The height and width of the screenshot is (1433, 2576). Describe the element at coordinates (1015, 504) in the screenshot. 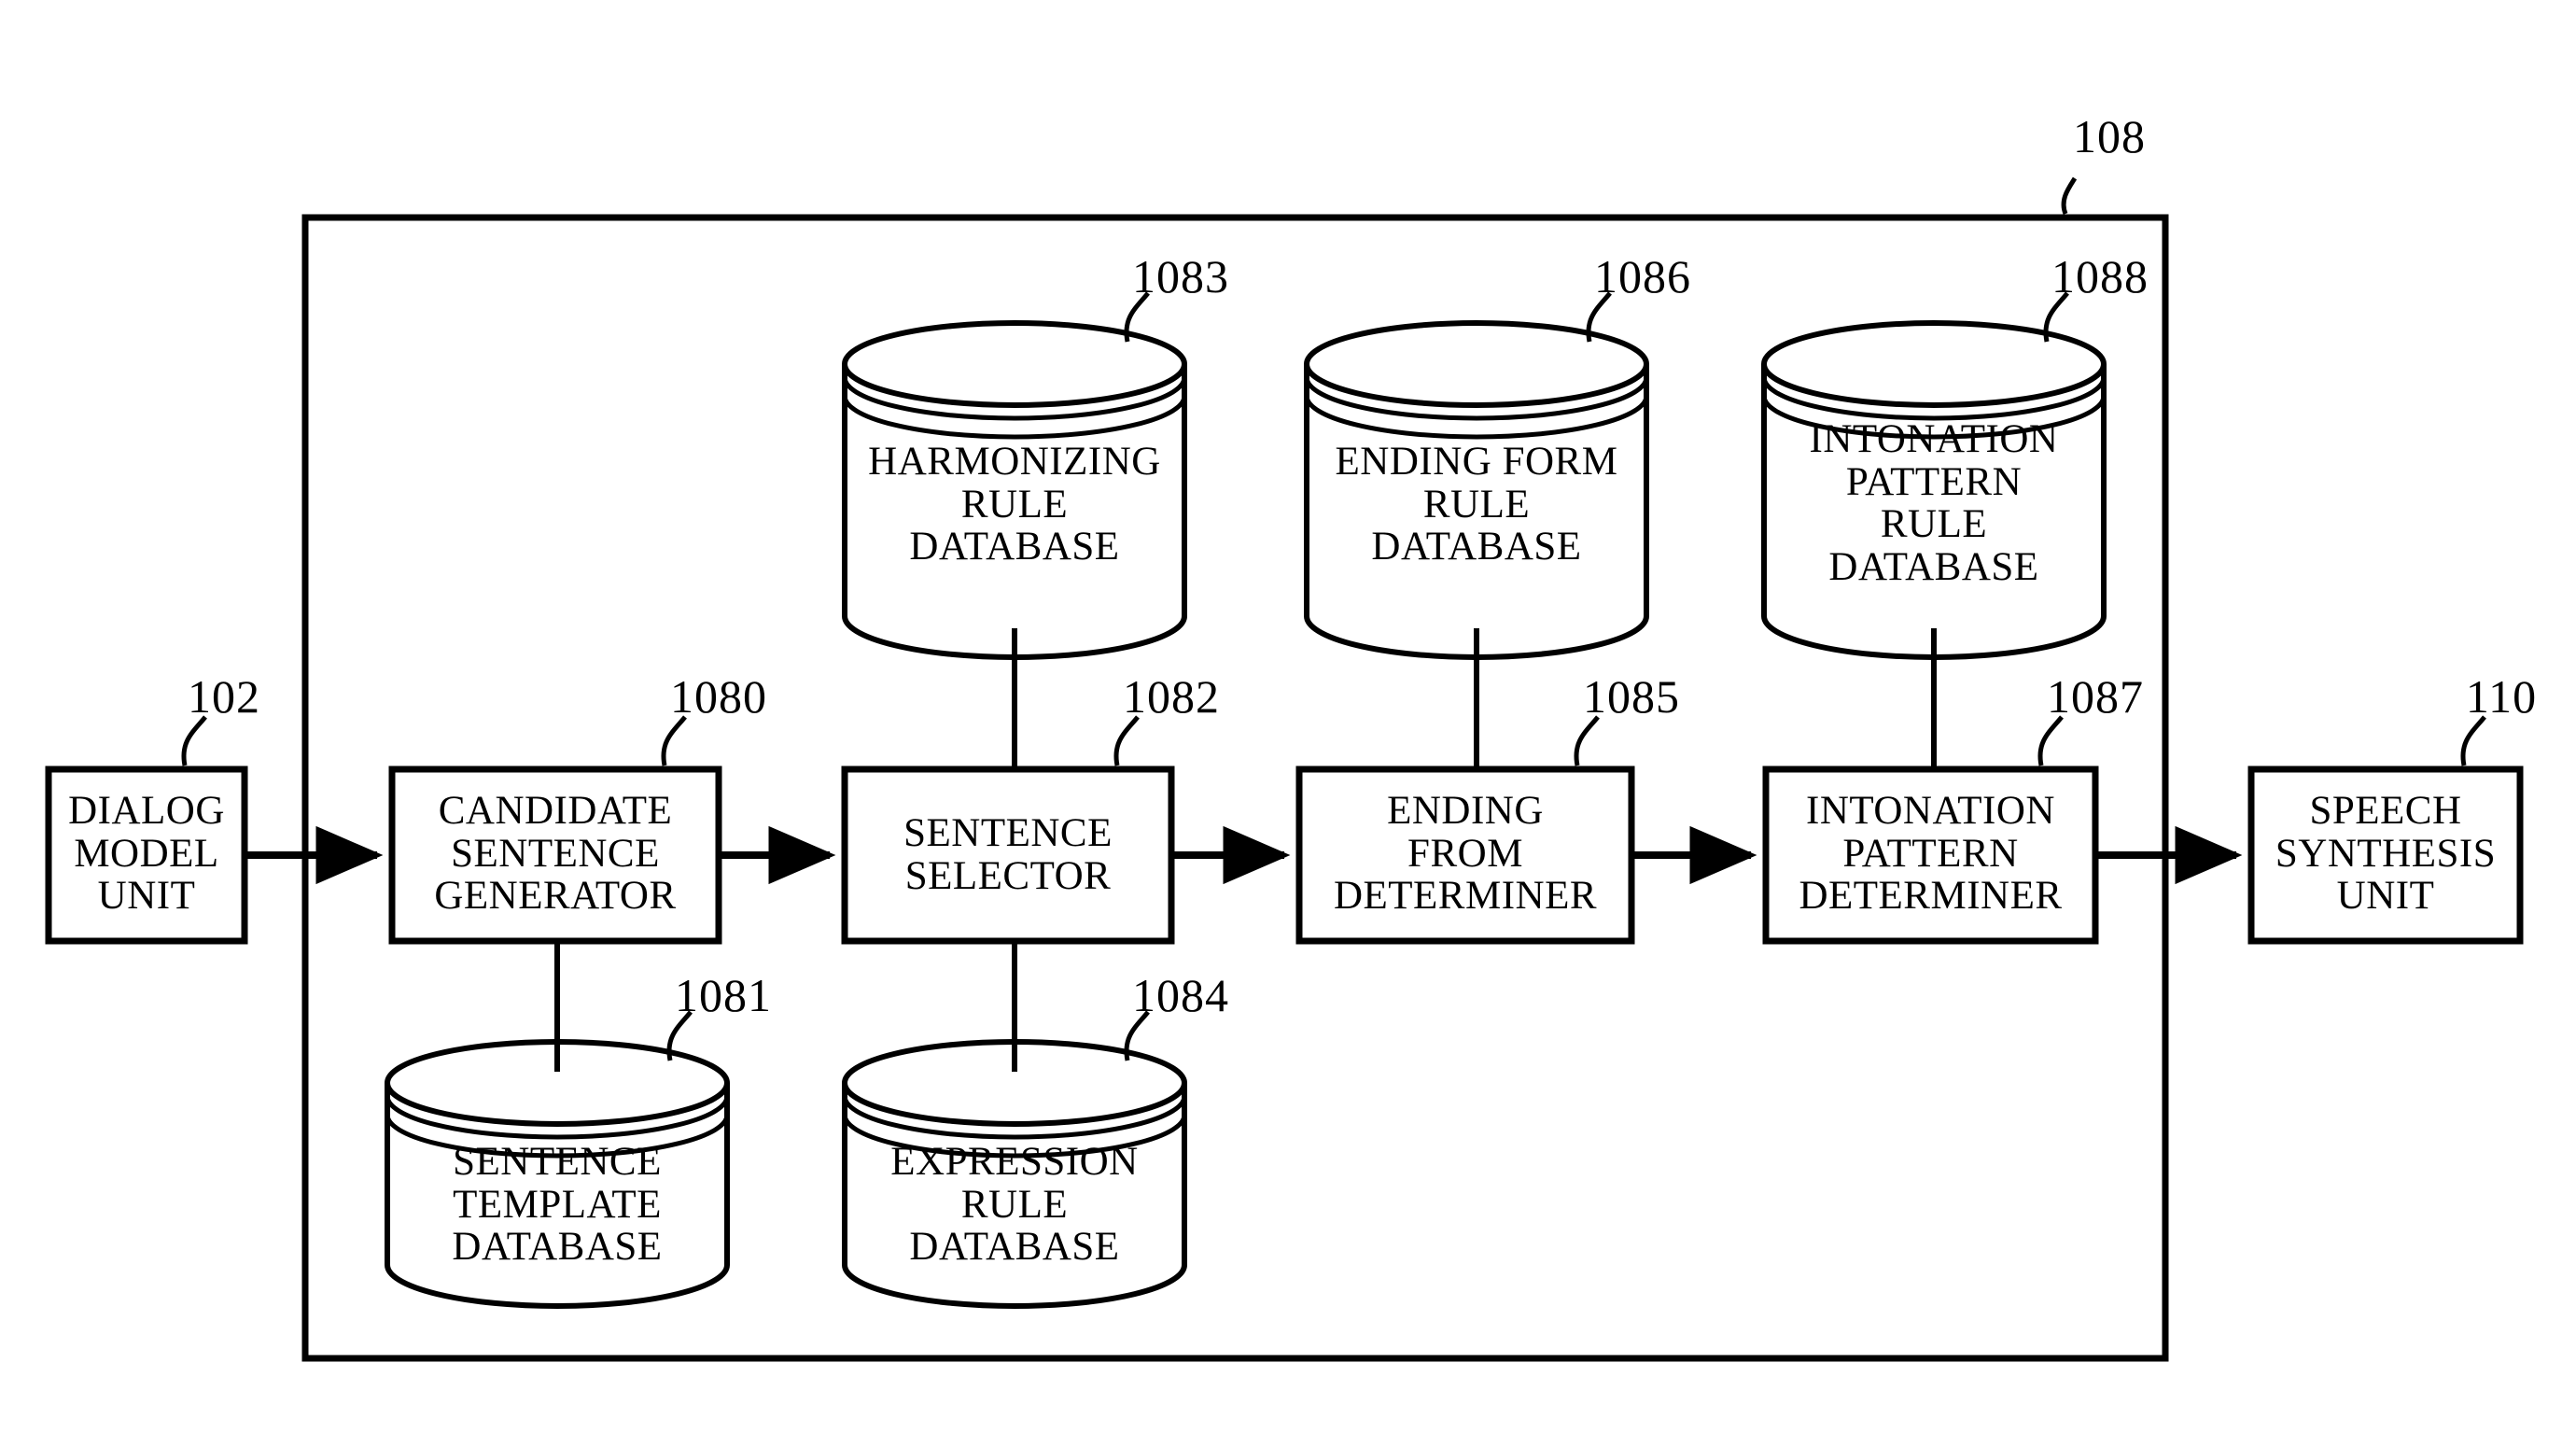

I see `db-harmonizing-rule-label: HARMONIZING RULE DATABASE` at that location.